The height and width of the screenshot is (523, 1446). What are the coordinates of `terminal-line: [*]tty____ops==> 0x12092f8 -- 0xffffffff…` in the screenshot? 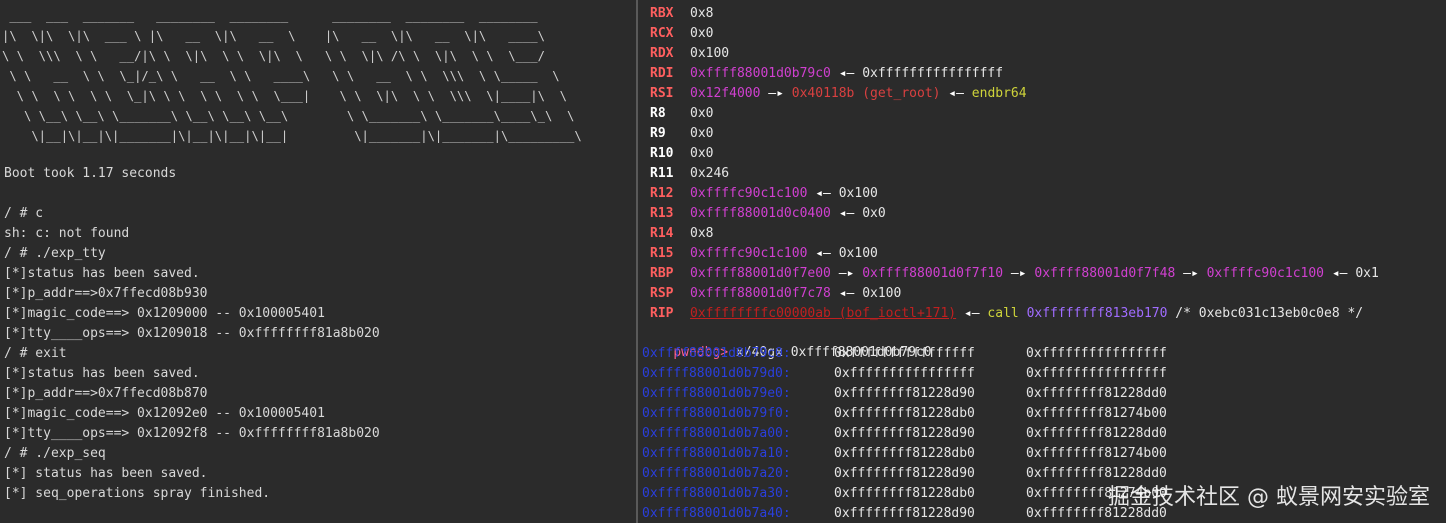 It's located at (192, 433).